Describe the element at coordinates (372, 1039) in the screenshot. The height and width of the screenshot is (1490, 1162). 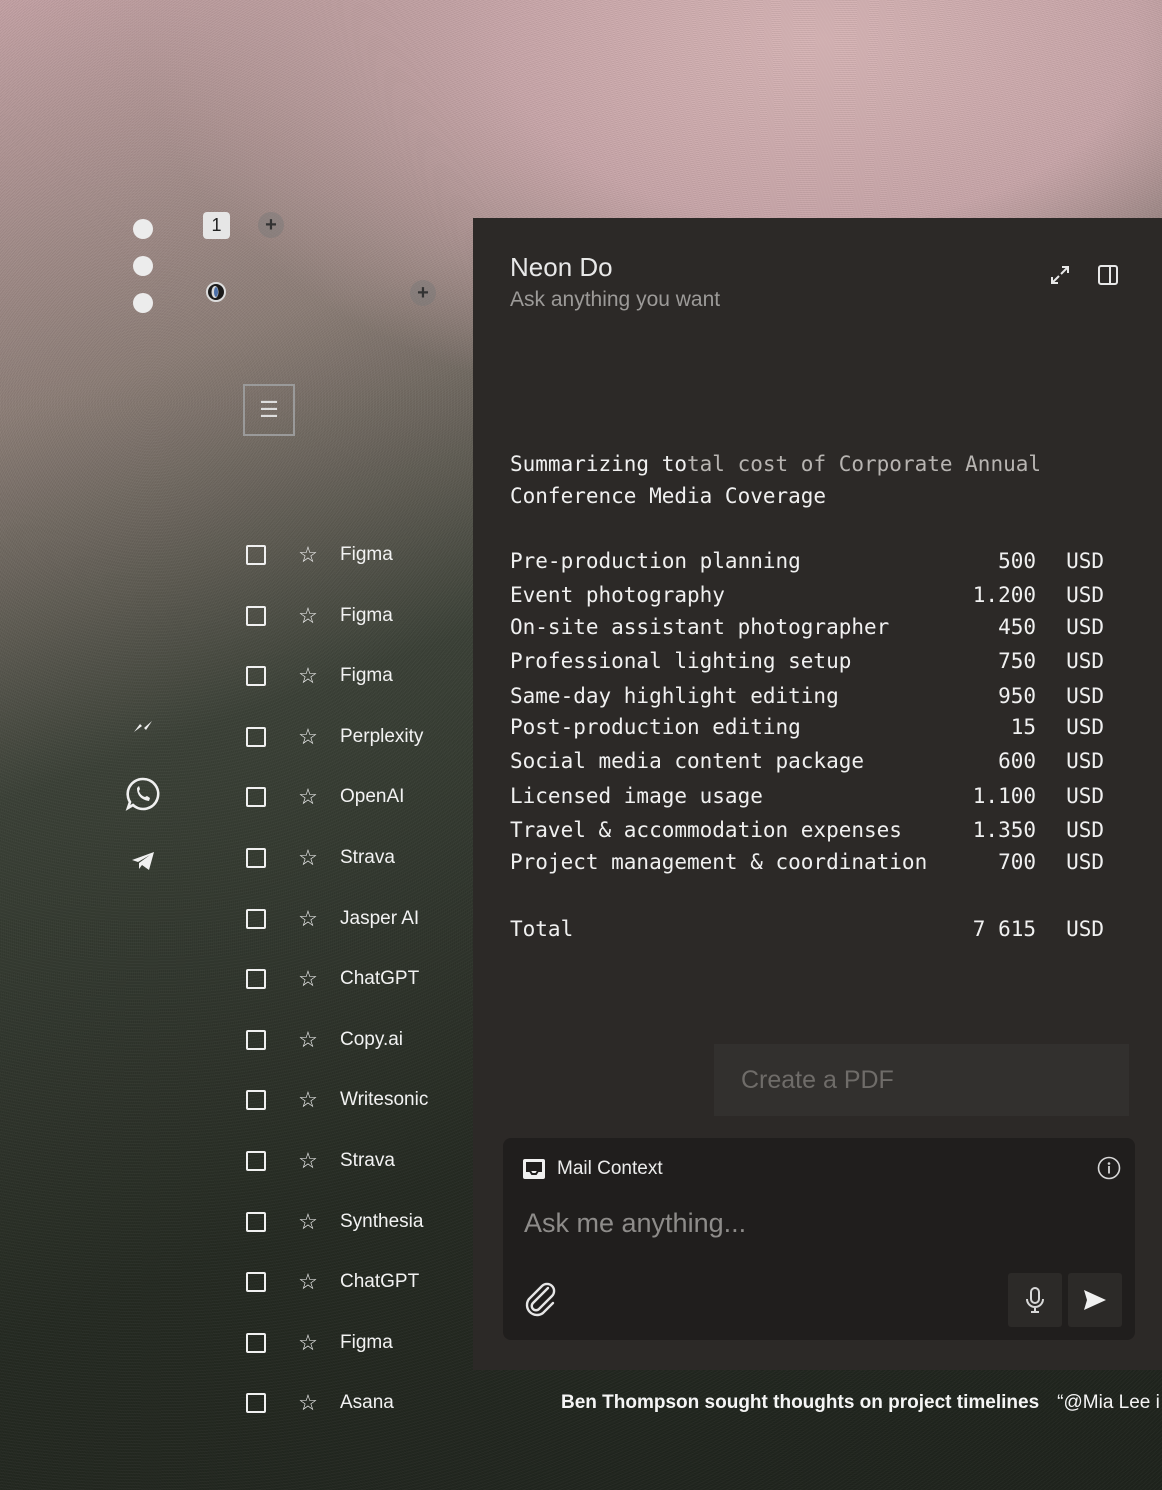
I see `list-item-label: Copy.ai` at that location.